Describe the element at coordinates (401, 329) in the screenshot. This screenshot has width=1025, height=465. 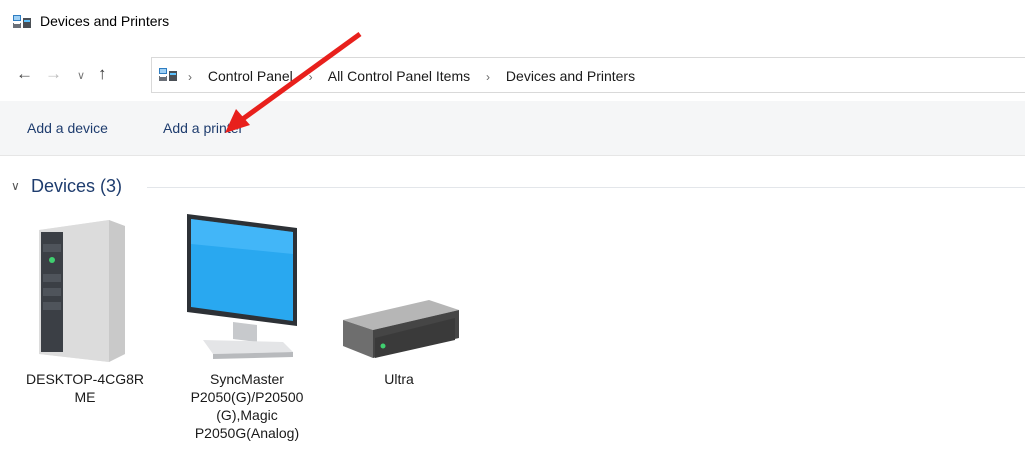
I see `external-drive-icon` at that location.